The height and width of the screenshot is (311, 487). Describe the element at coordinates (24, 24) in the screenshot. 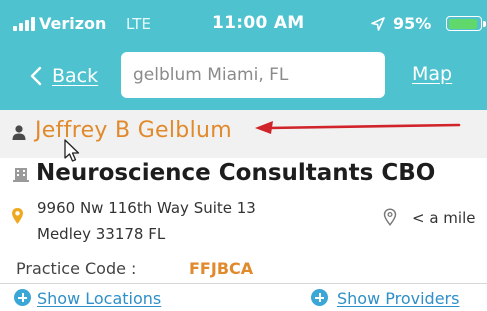

I see `signal-bars-icon` at that location.